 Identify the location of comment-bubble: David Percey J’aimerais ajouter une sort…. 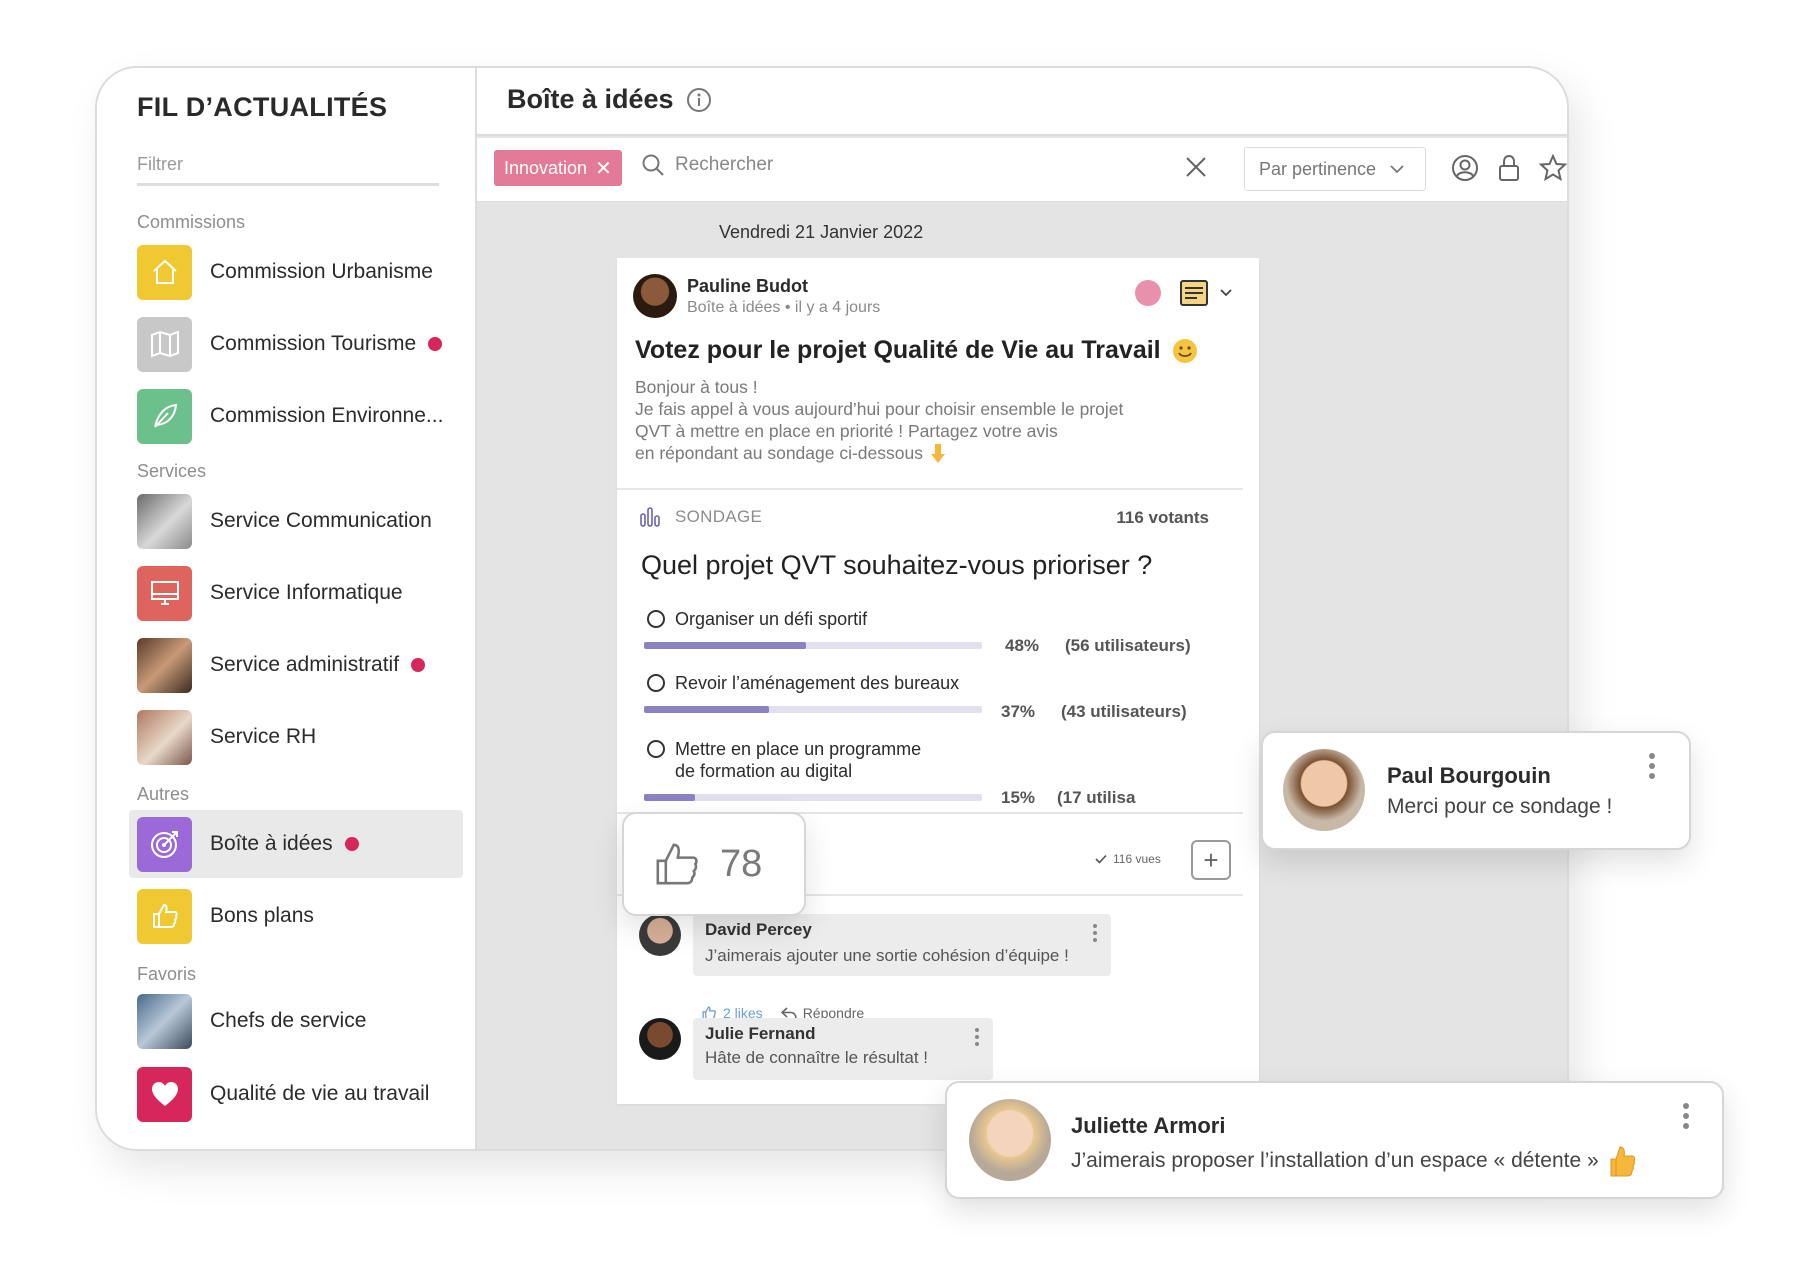
(902, 945).